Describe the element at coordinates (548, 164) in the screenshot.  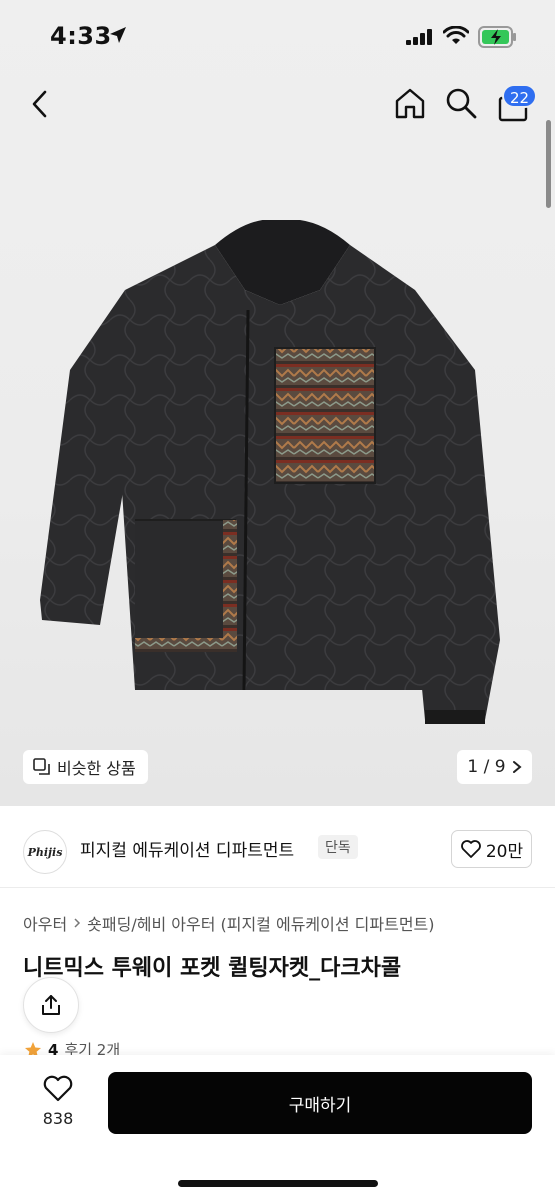
I see `scrollbar` at that location.